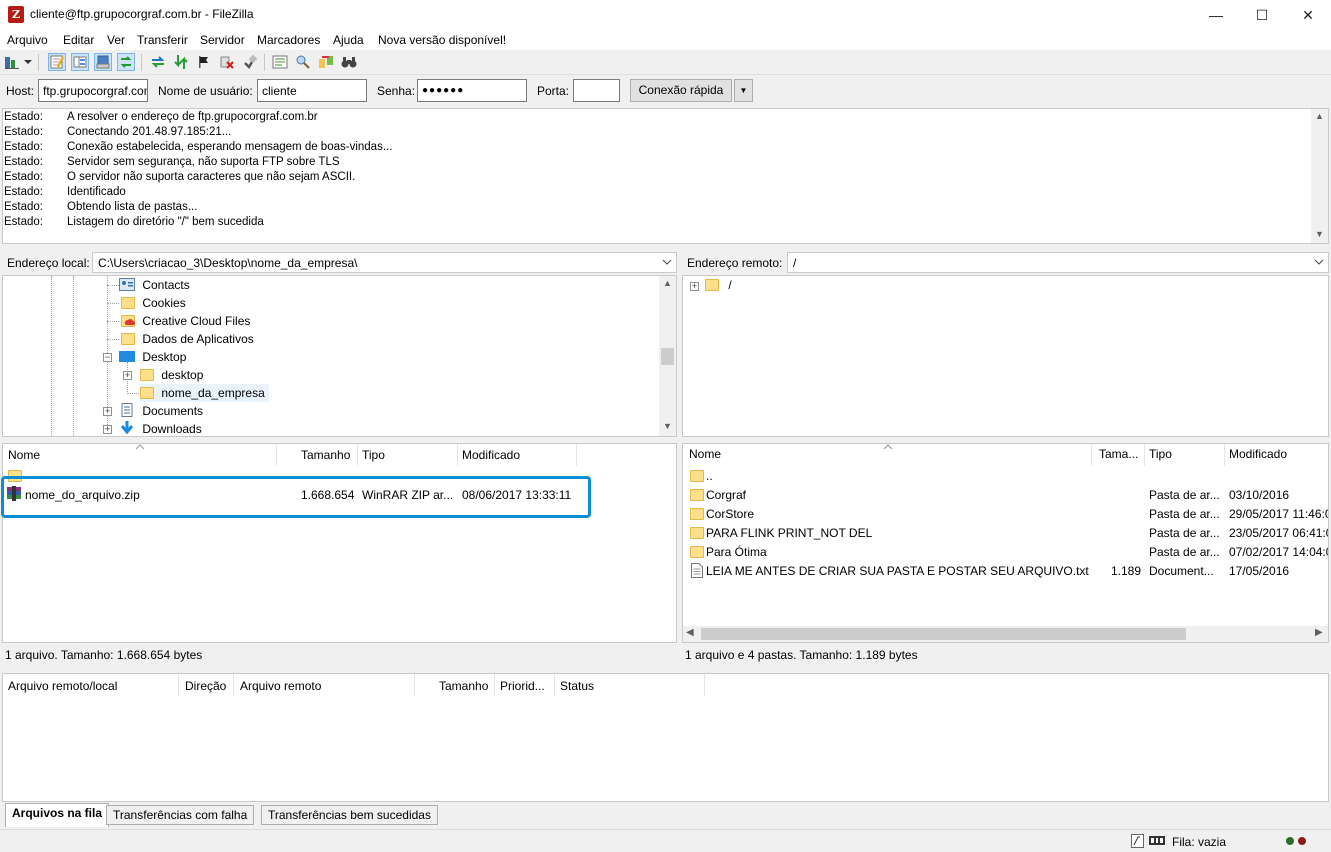  What do you see at coordinates (694, 286) in the screenshot?
I see `expand-root-icon: +` at bounding box center [694, 286].